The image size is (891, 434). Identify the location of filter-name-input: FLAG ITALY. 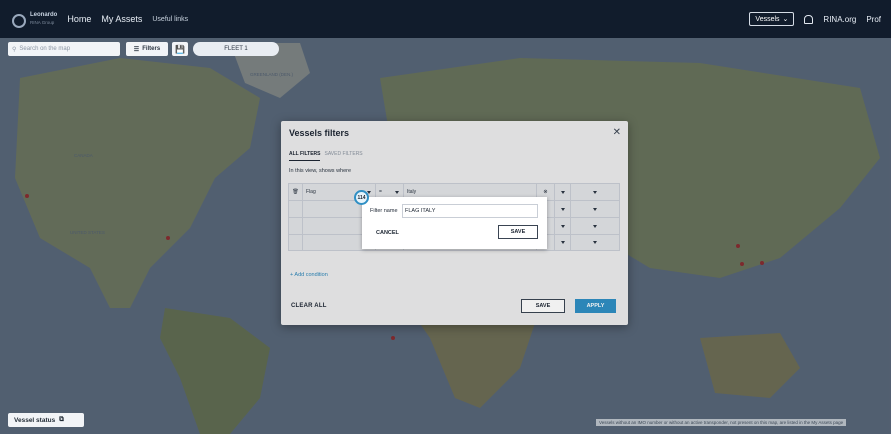
(470, 211).